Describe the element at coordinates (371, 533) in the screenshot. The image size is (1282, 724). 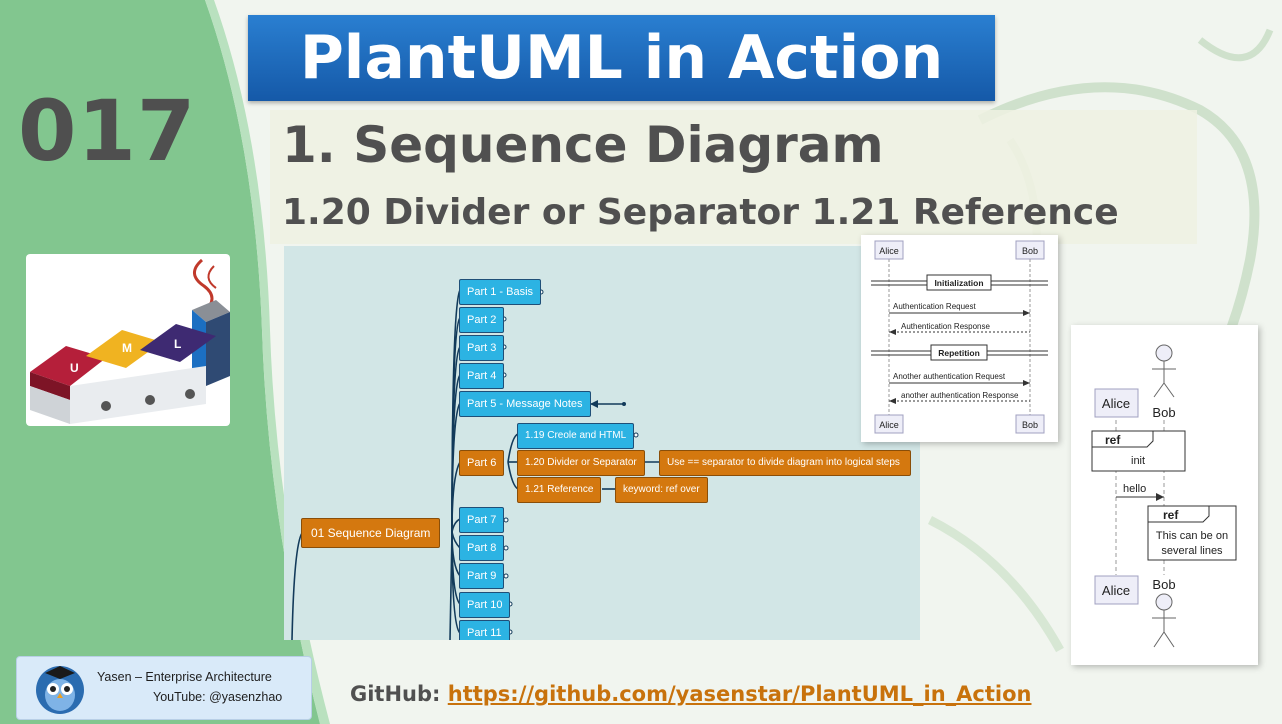
I see `mindmap-root-node: 01 Sequence Diagram` at that location.